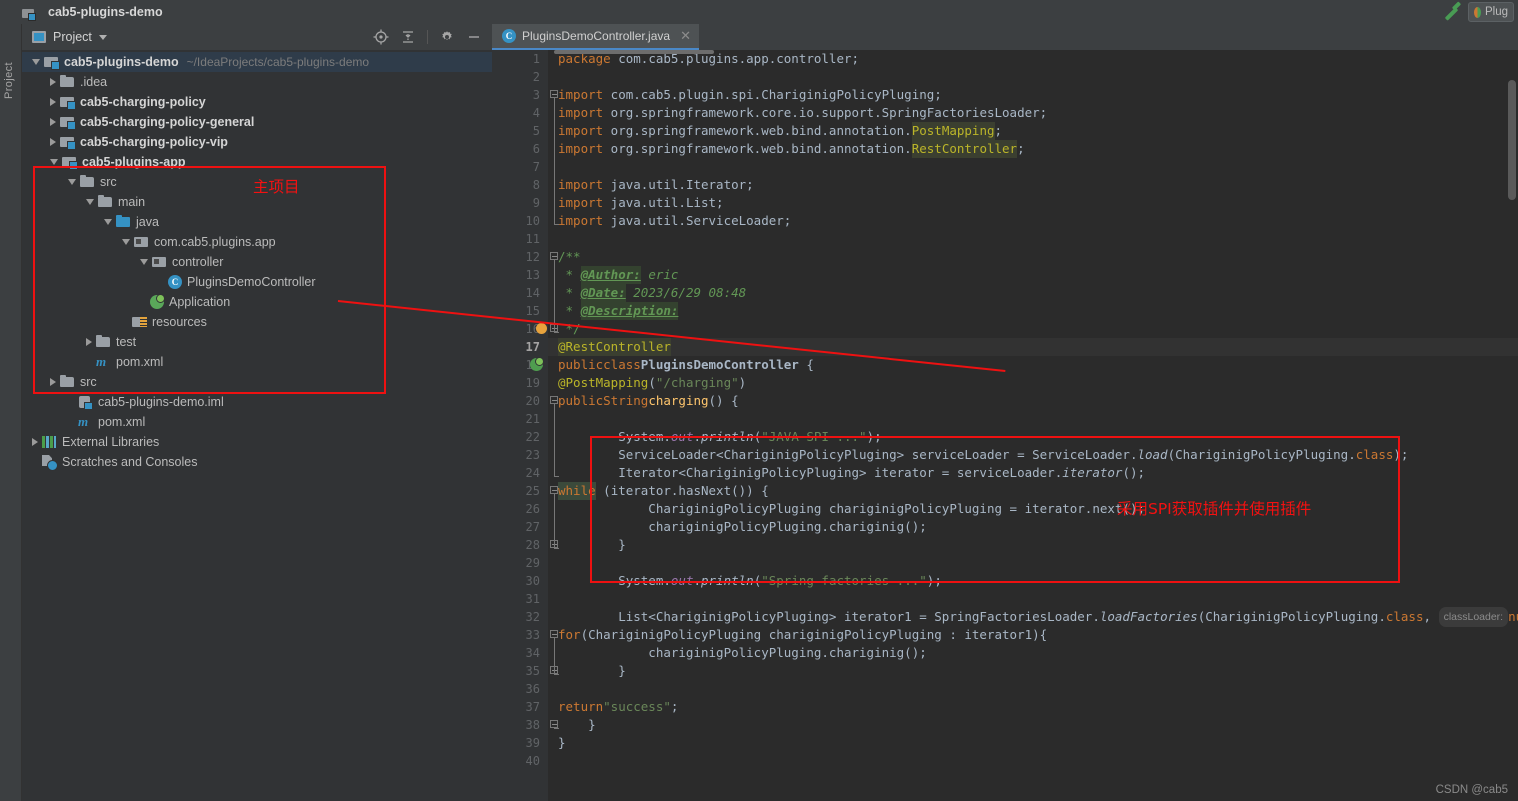  What do you see at coordinates (102, 37) in the screenshot?
I see `chevron-down-icon` at bounding box center [102, 37].